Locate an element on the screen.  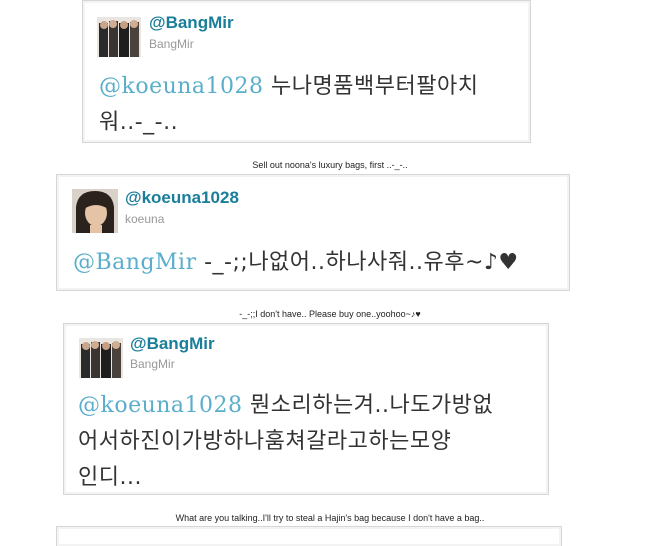
tweet-mention: @BangMir is located at coordinates (135, 262).